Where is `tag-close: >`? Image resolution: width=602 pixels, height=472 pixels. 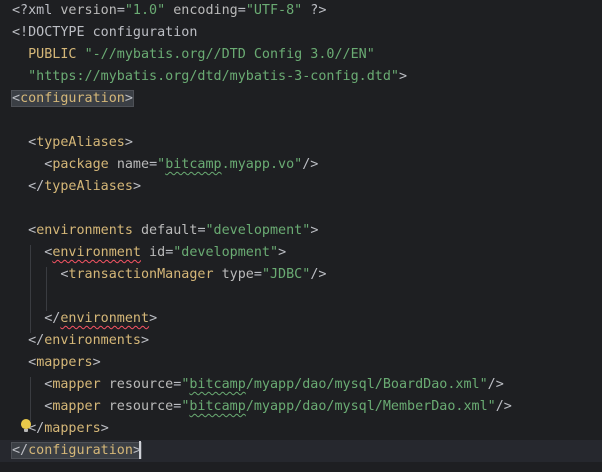
tag-close: > is located at coordinates (403, 76).